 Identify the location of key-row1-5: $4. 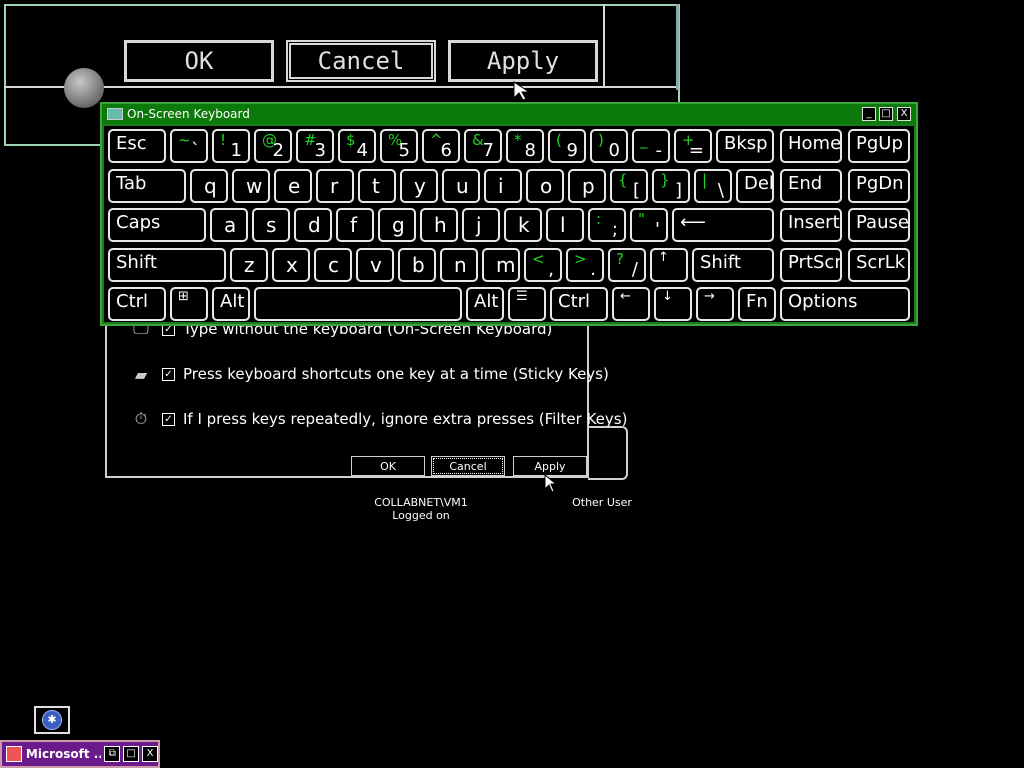
(357, 146).